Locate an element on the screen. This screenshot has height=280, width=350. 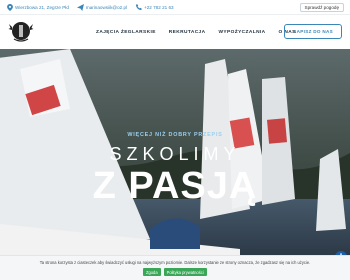
weather-button: Sprawdź pogodę is located at coordinates (321, 7).